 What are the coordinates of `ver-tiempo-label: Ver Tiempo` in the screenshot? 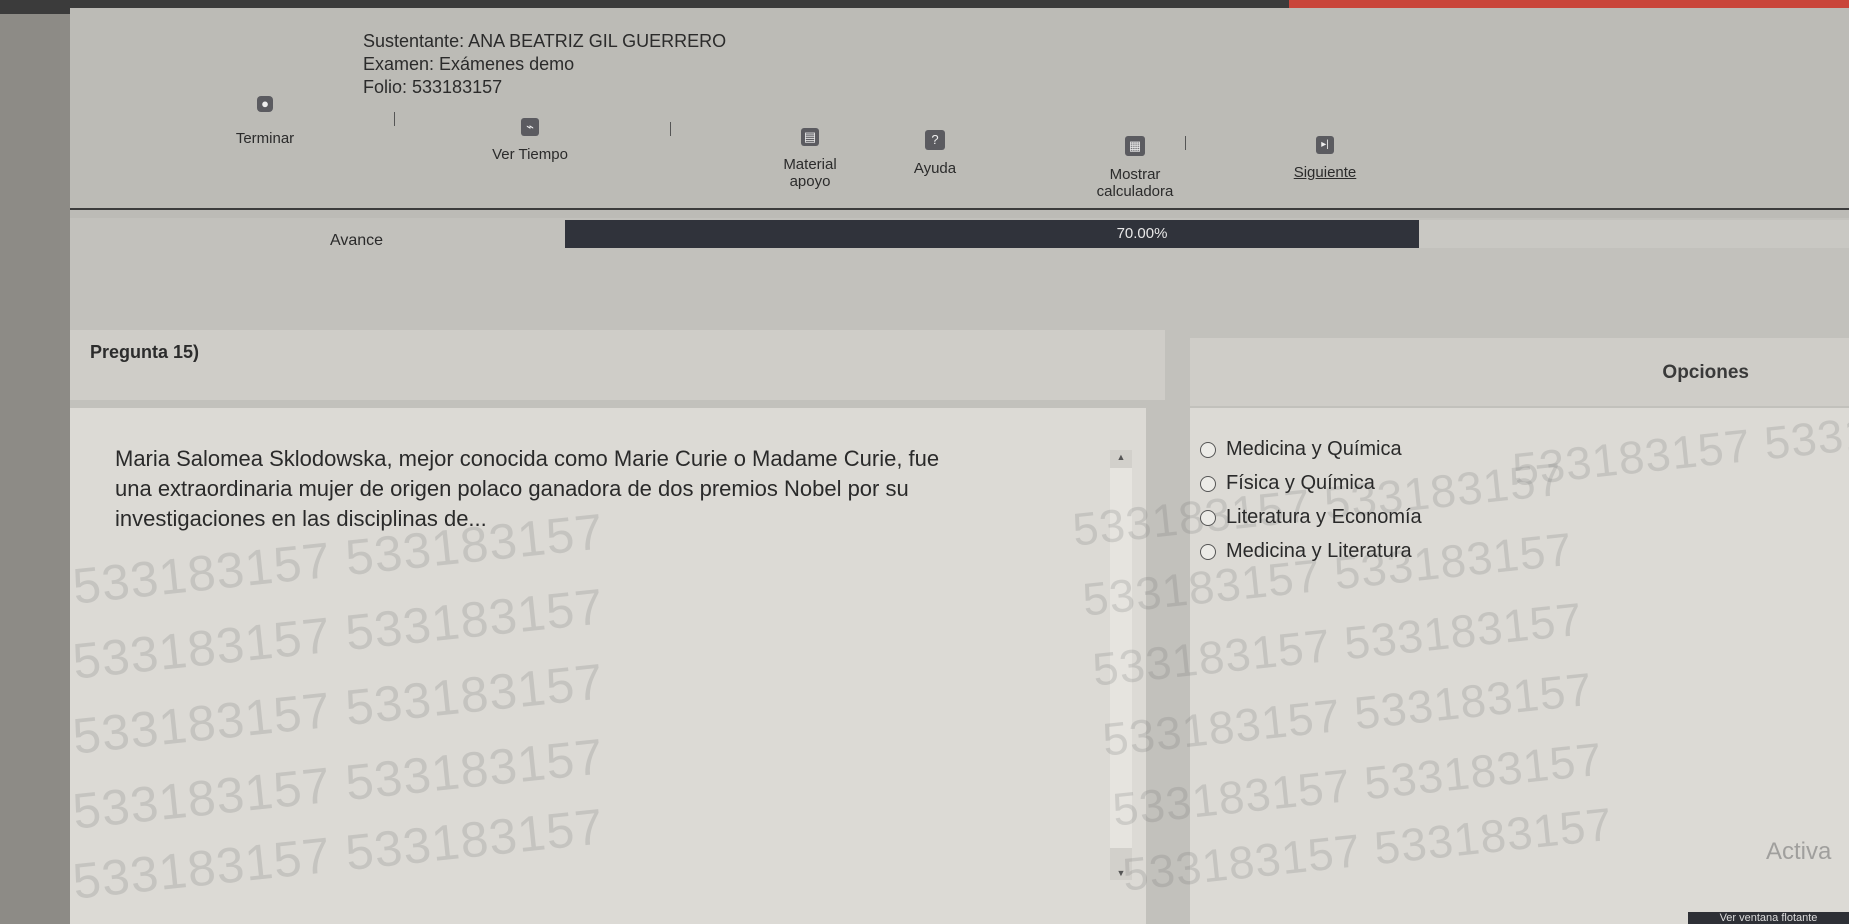 It's located at (530, 154).